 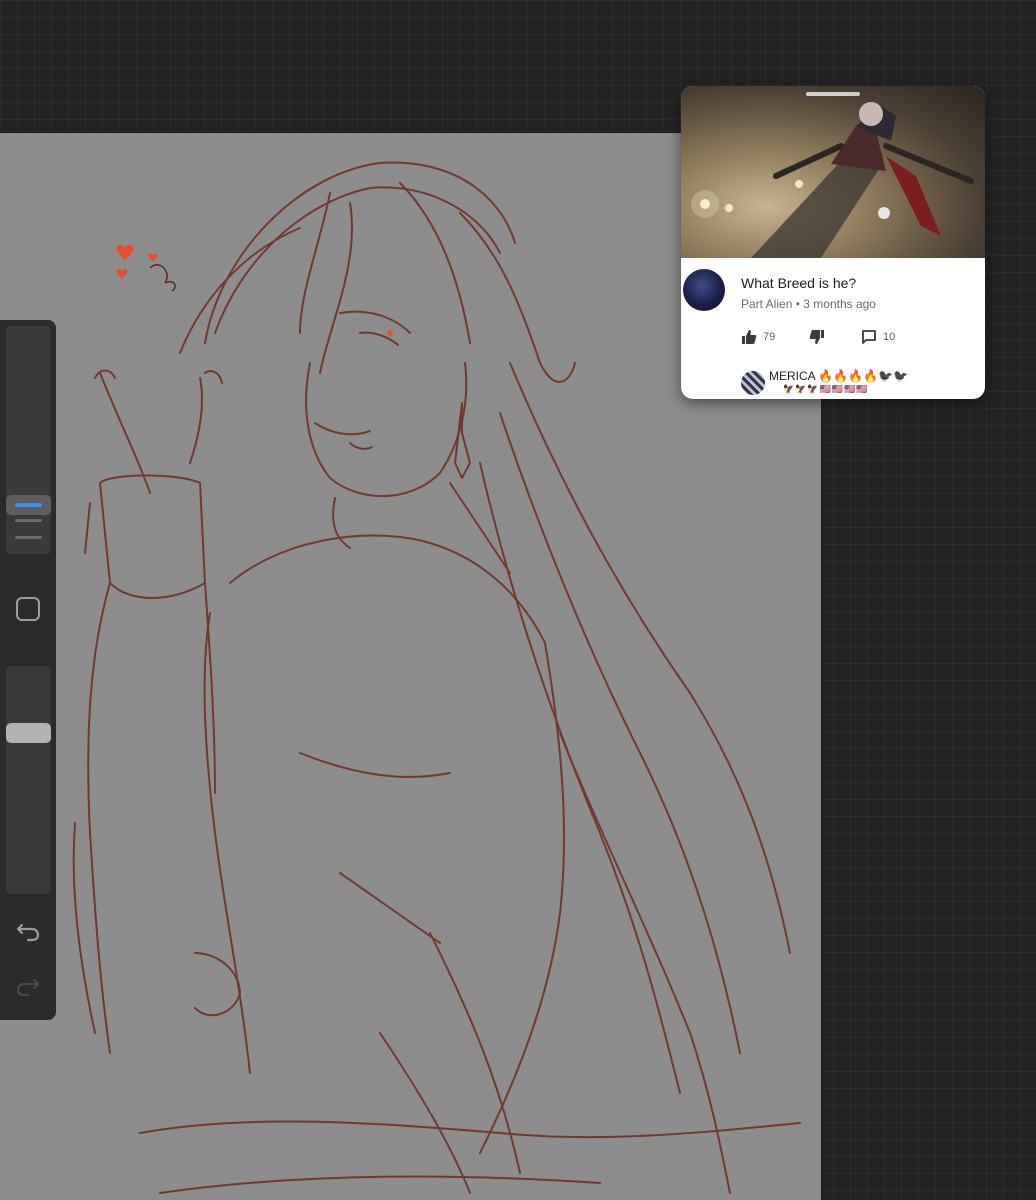 I want to click on redo-icon, so click(x=28, y=984).